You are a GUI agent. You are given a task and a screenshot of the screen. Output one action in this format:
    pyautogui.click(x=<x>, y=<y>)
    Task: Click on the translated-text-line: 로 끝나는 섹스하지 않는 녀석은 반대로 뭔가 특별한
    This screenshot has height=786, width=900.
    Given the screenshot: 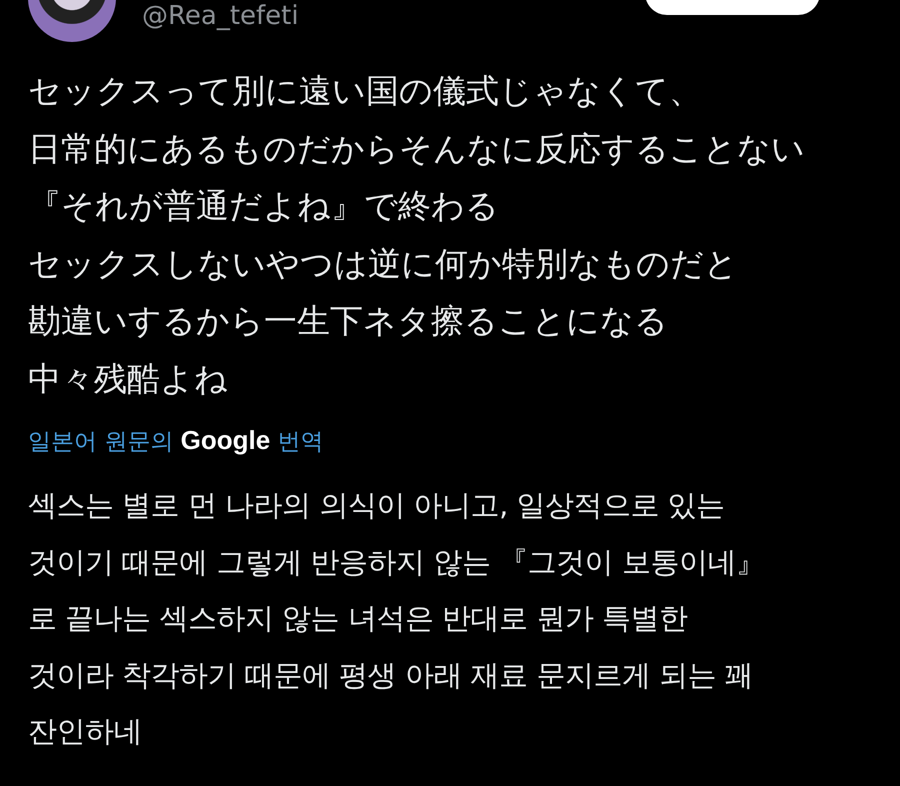 What is the action you would take?
    pyautogui.click(x=358, y=618)
    